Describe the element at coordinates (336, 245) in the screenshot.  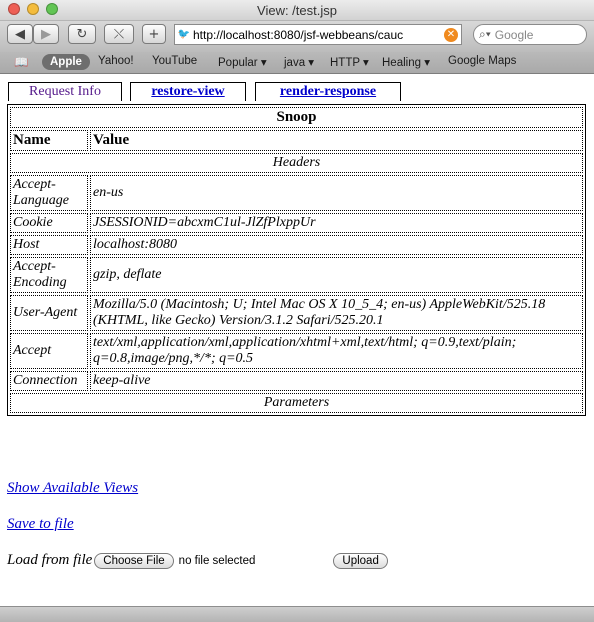
I see `header-value: localhost:8080` at that location.